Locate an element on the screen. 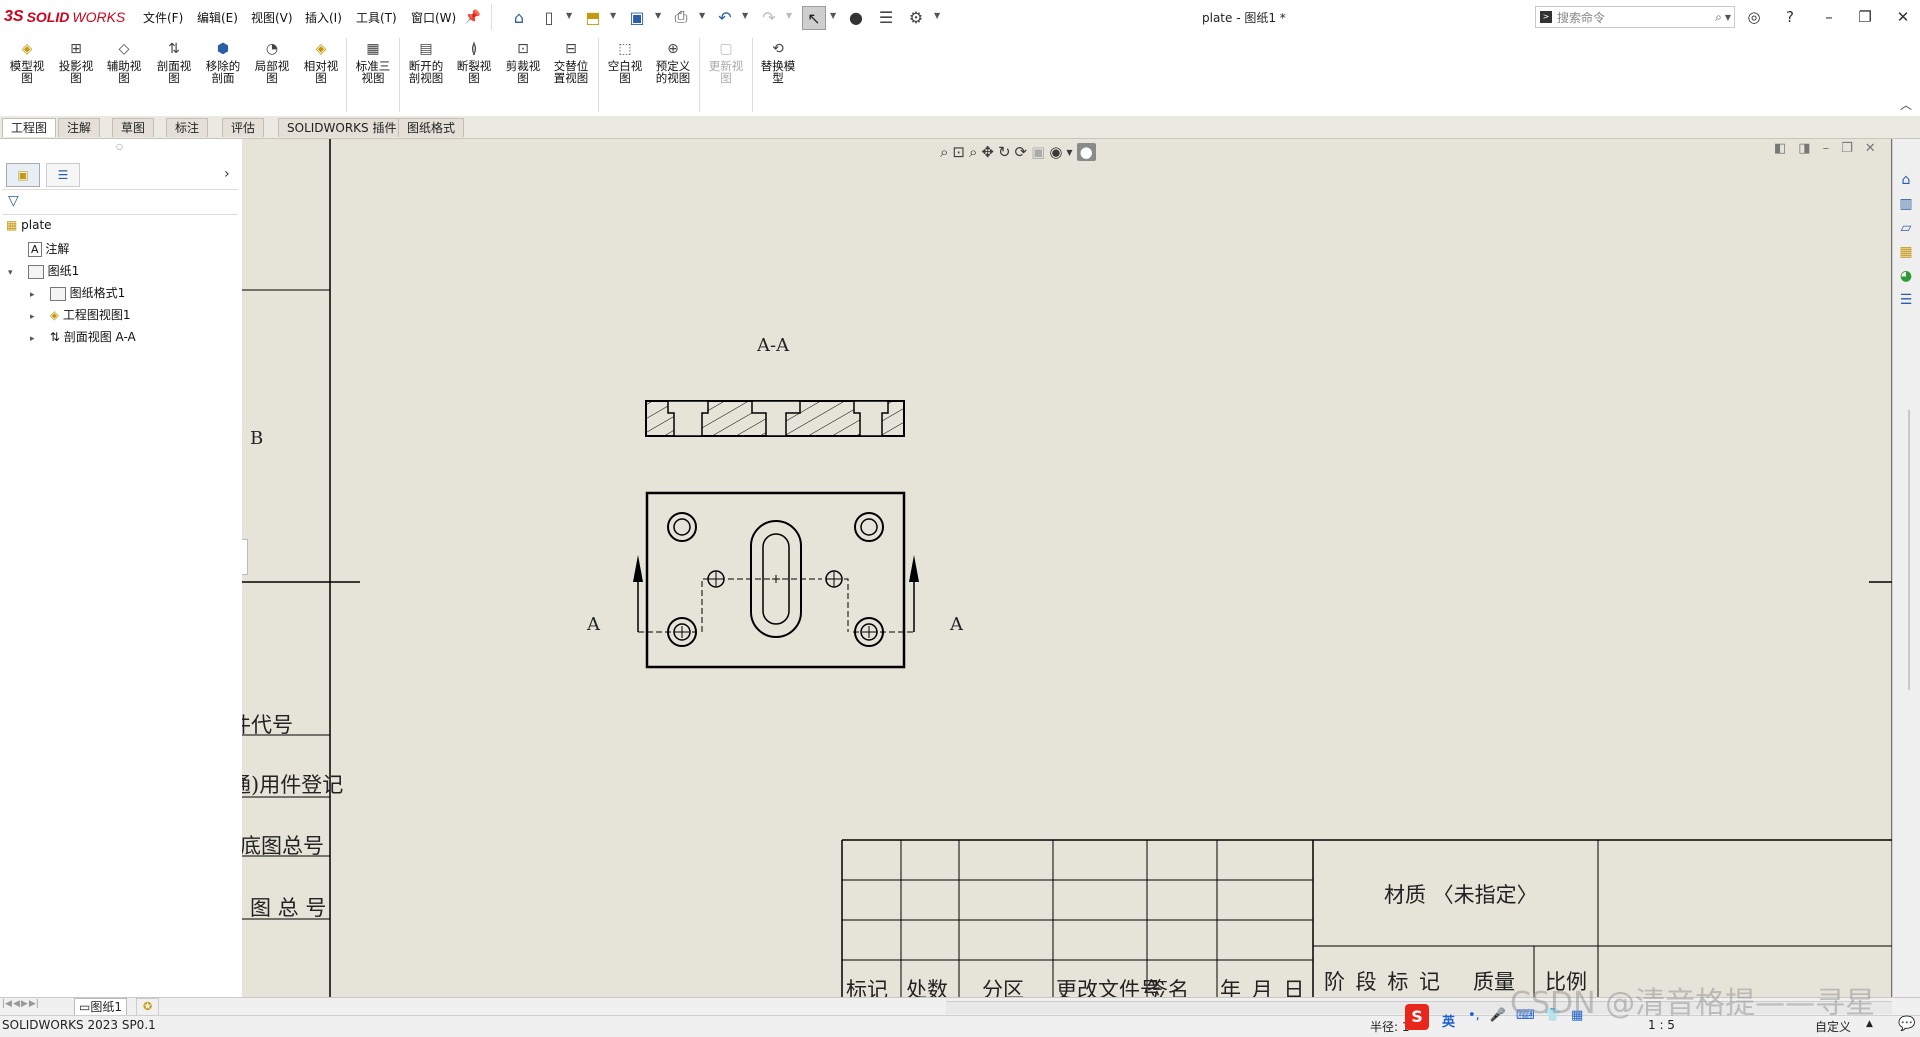  last-sheet-icon: ▶| is located at coordinates (34, 1004).